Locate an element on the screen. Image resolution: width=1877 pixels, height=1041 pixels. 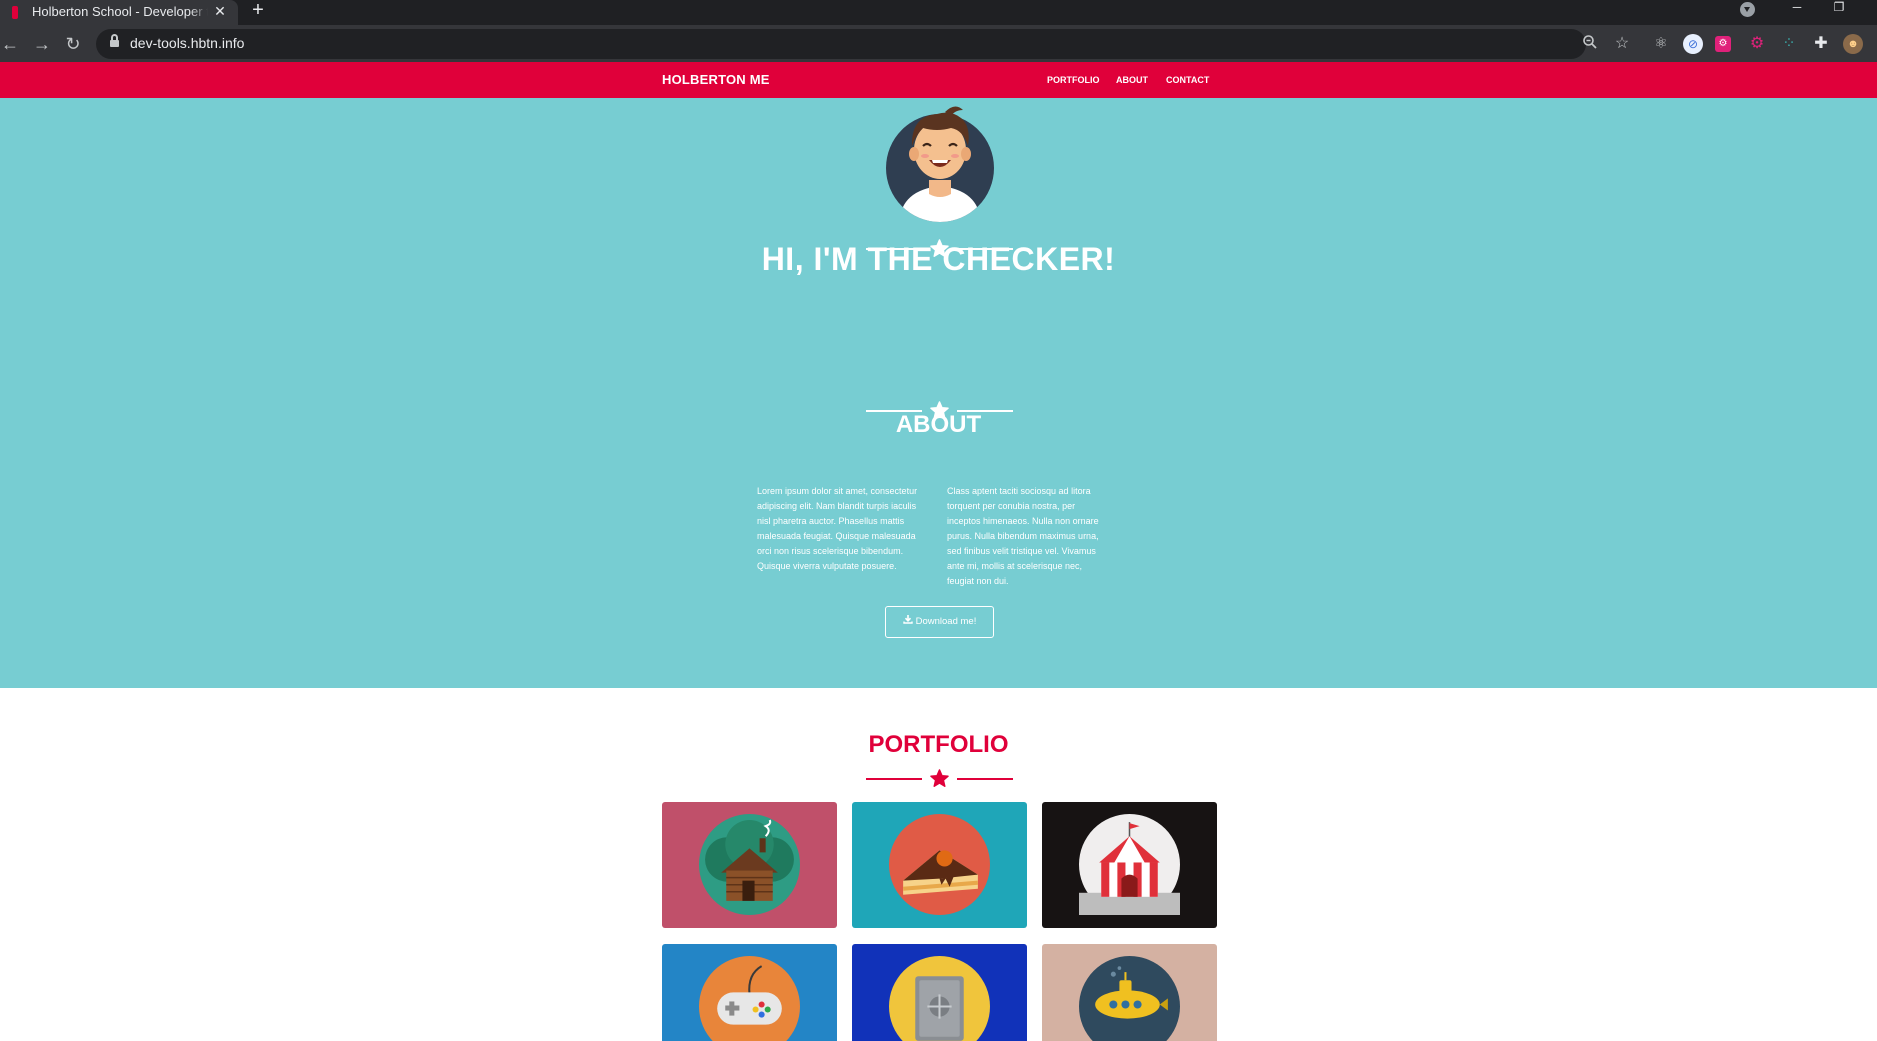
portfolio-item-cake is located at coordinates (939, 865).